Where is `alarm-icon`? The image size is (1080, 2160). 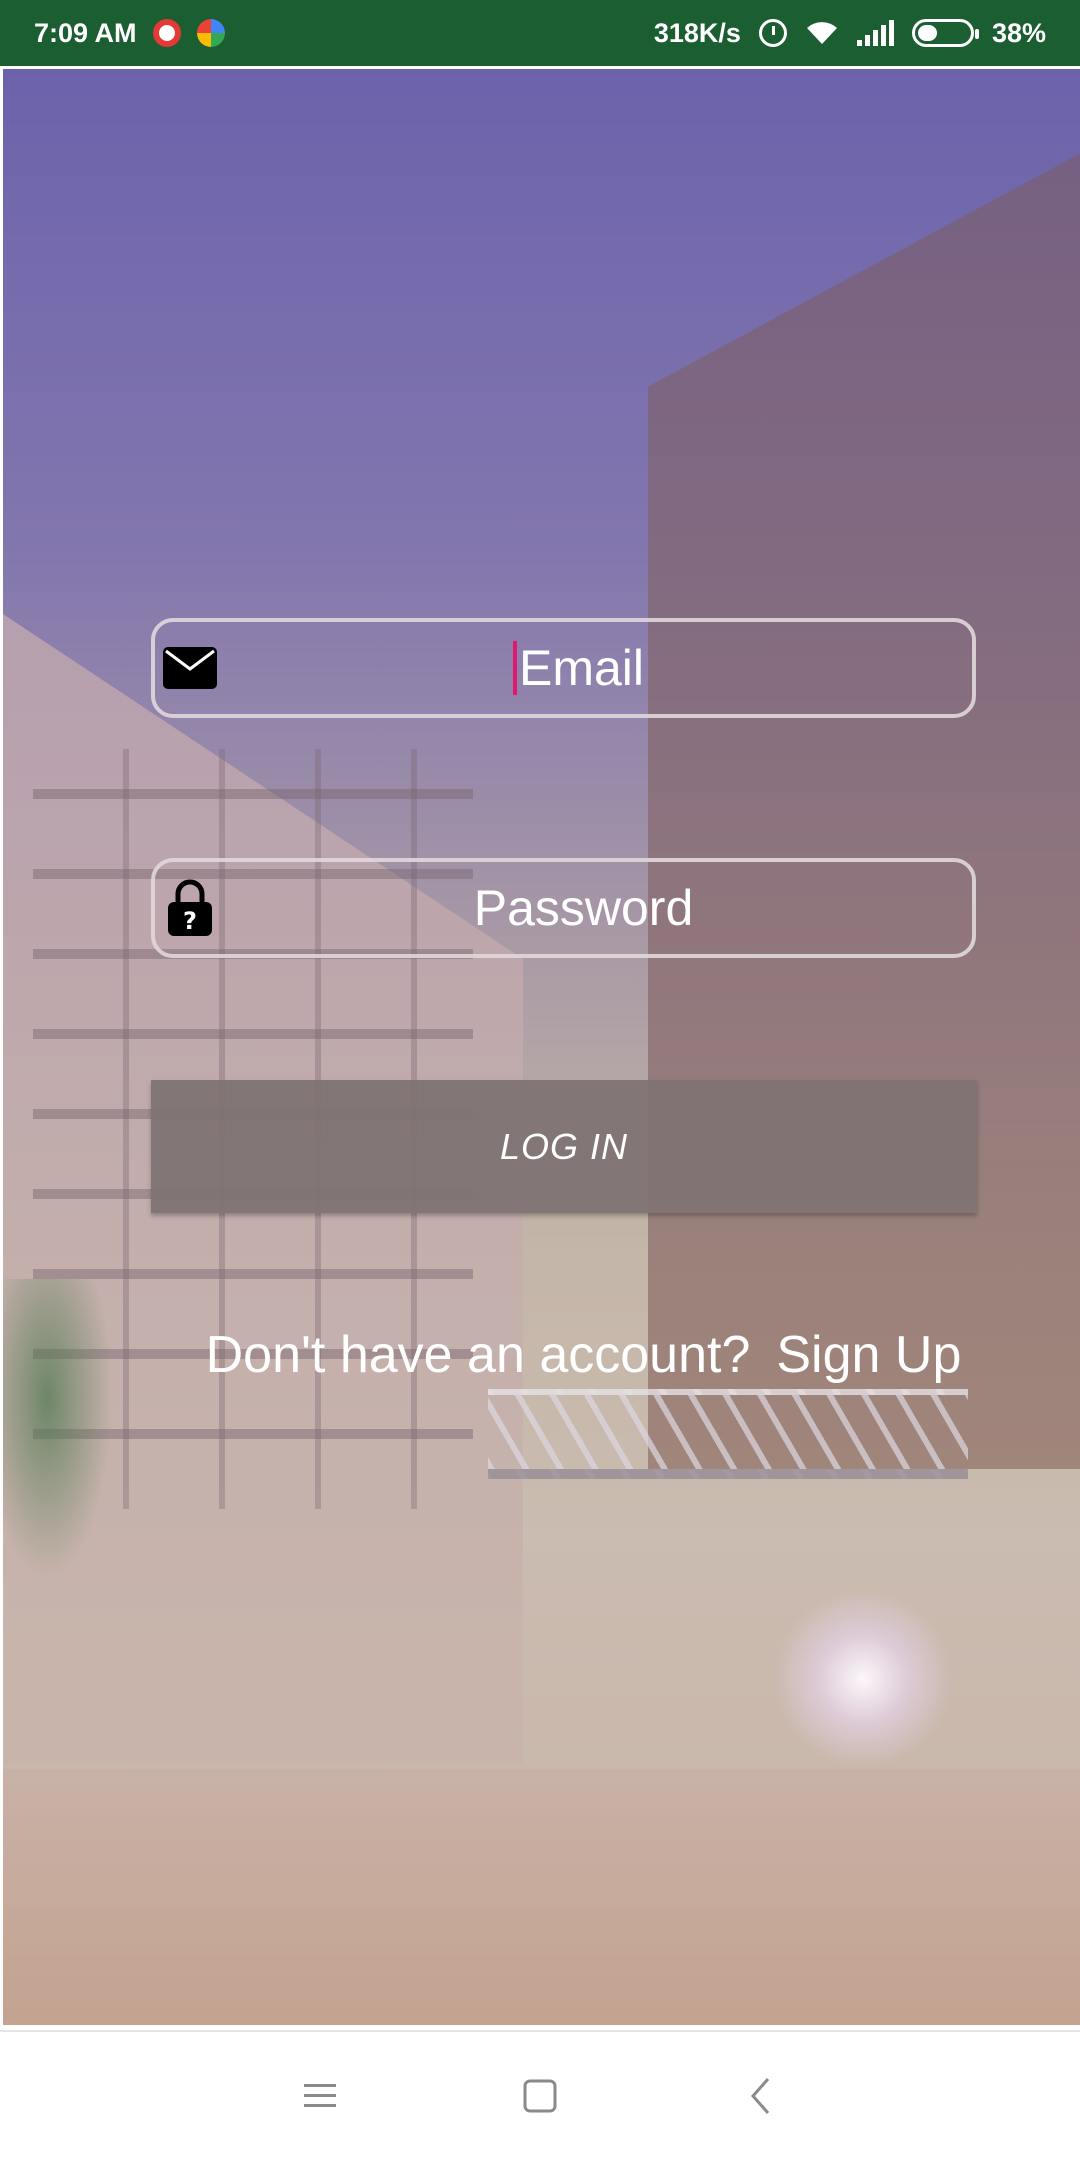 alarm-icon is located at coordinates (772, 33).